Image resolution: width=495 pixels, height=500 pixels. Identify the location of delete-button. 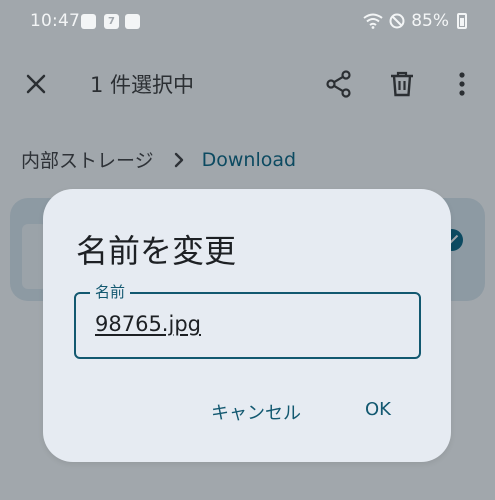
(402, 84).